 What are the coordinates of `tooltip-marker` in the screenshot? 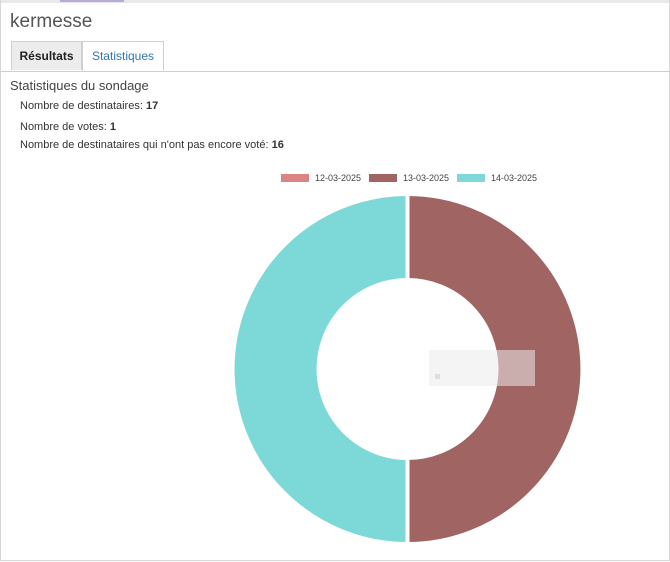 It's located at (437, 376).